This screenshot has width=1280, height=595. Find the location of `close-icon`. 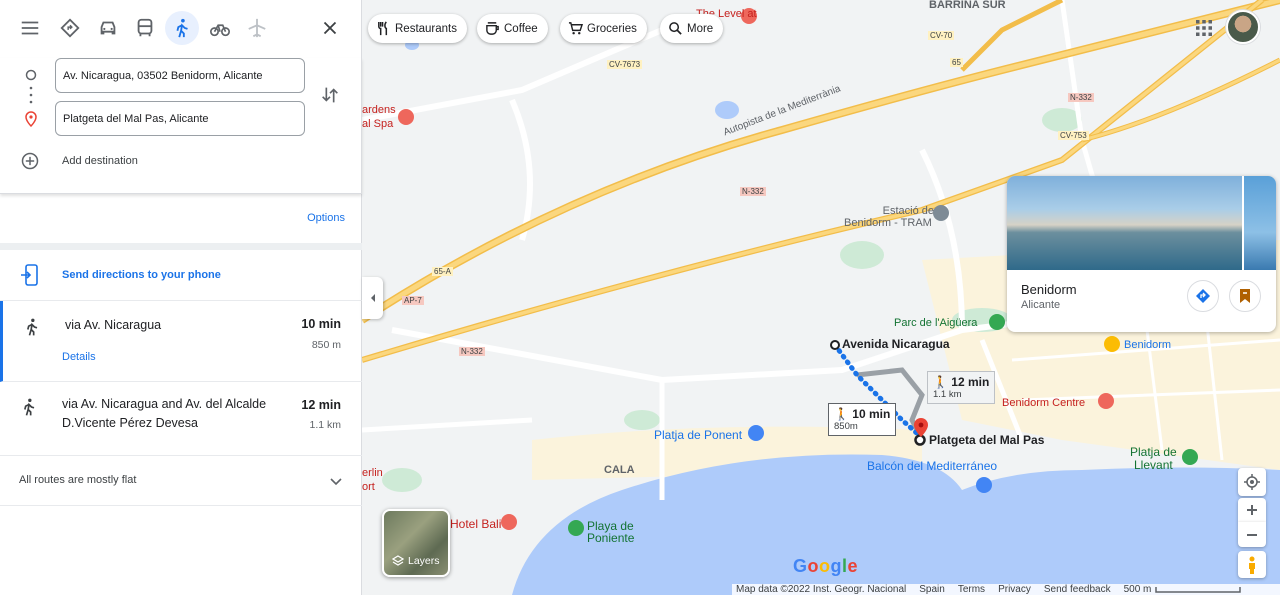

close-icon is located at coordinates (330, 28).